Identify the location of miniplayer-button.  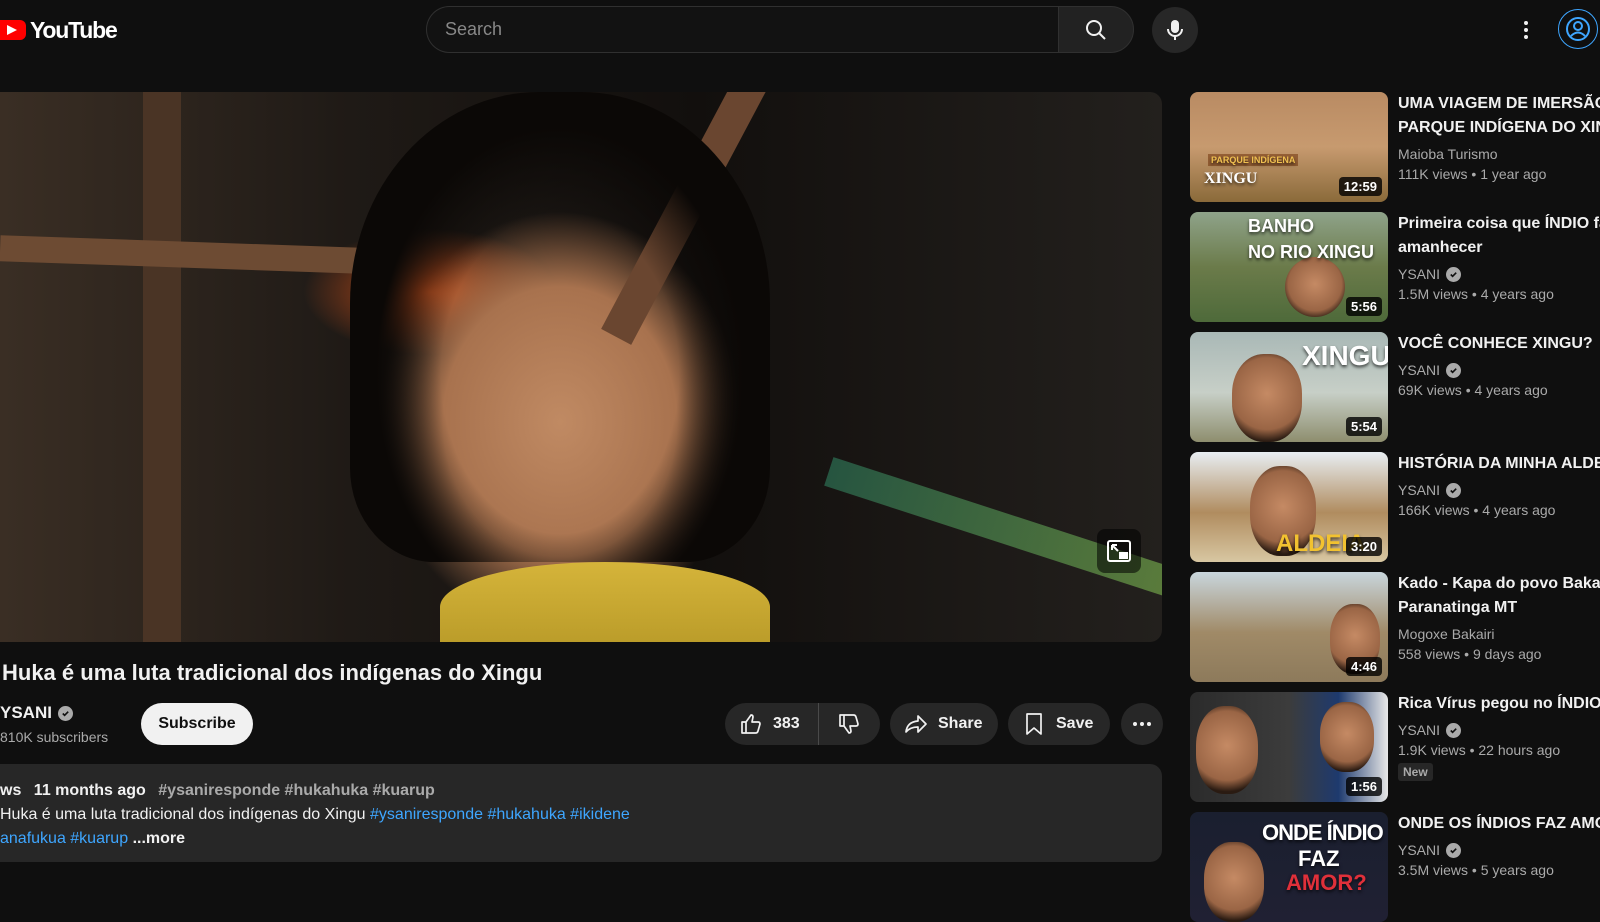
(1119, 551).